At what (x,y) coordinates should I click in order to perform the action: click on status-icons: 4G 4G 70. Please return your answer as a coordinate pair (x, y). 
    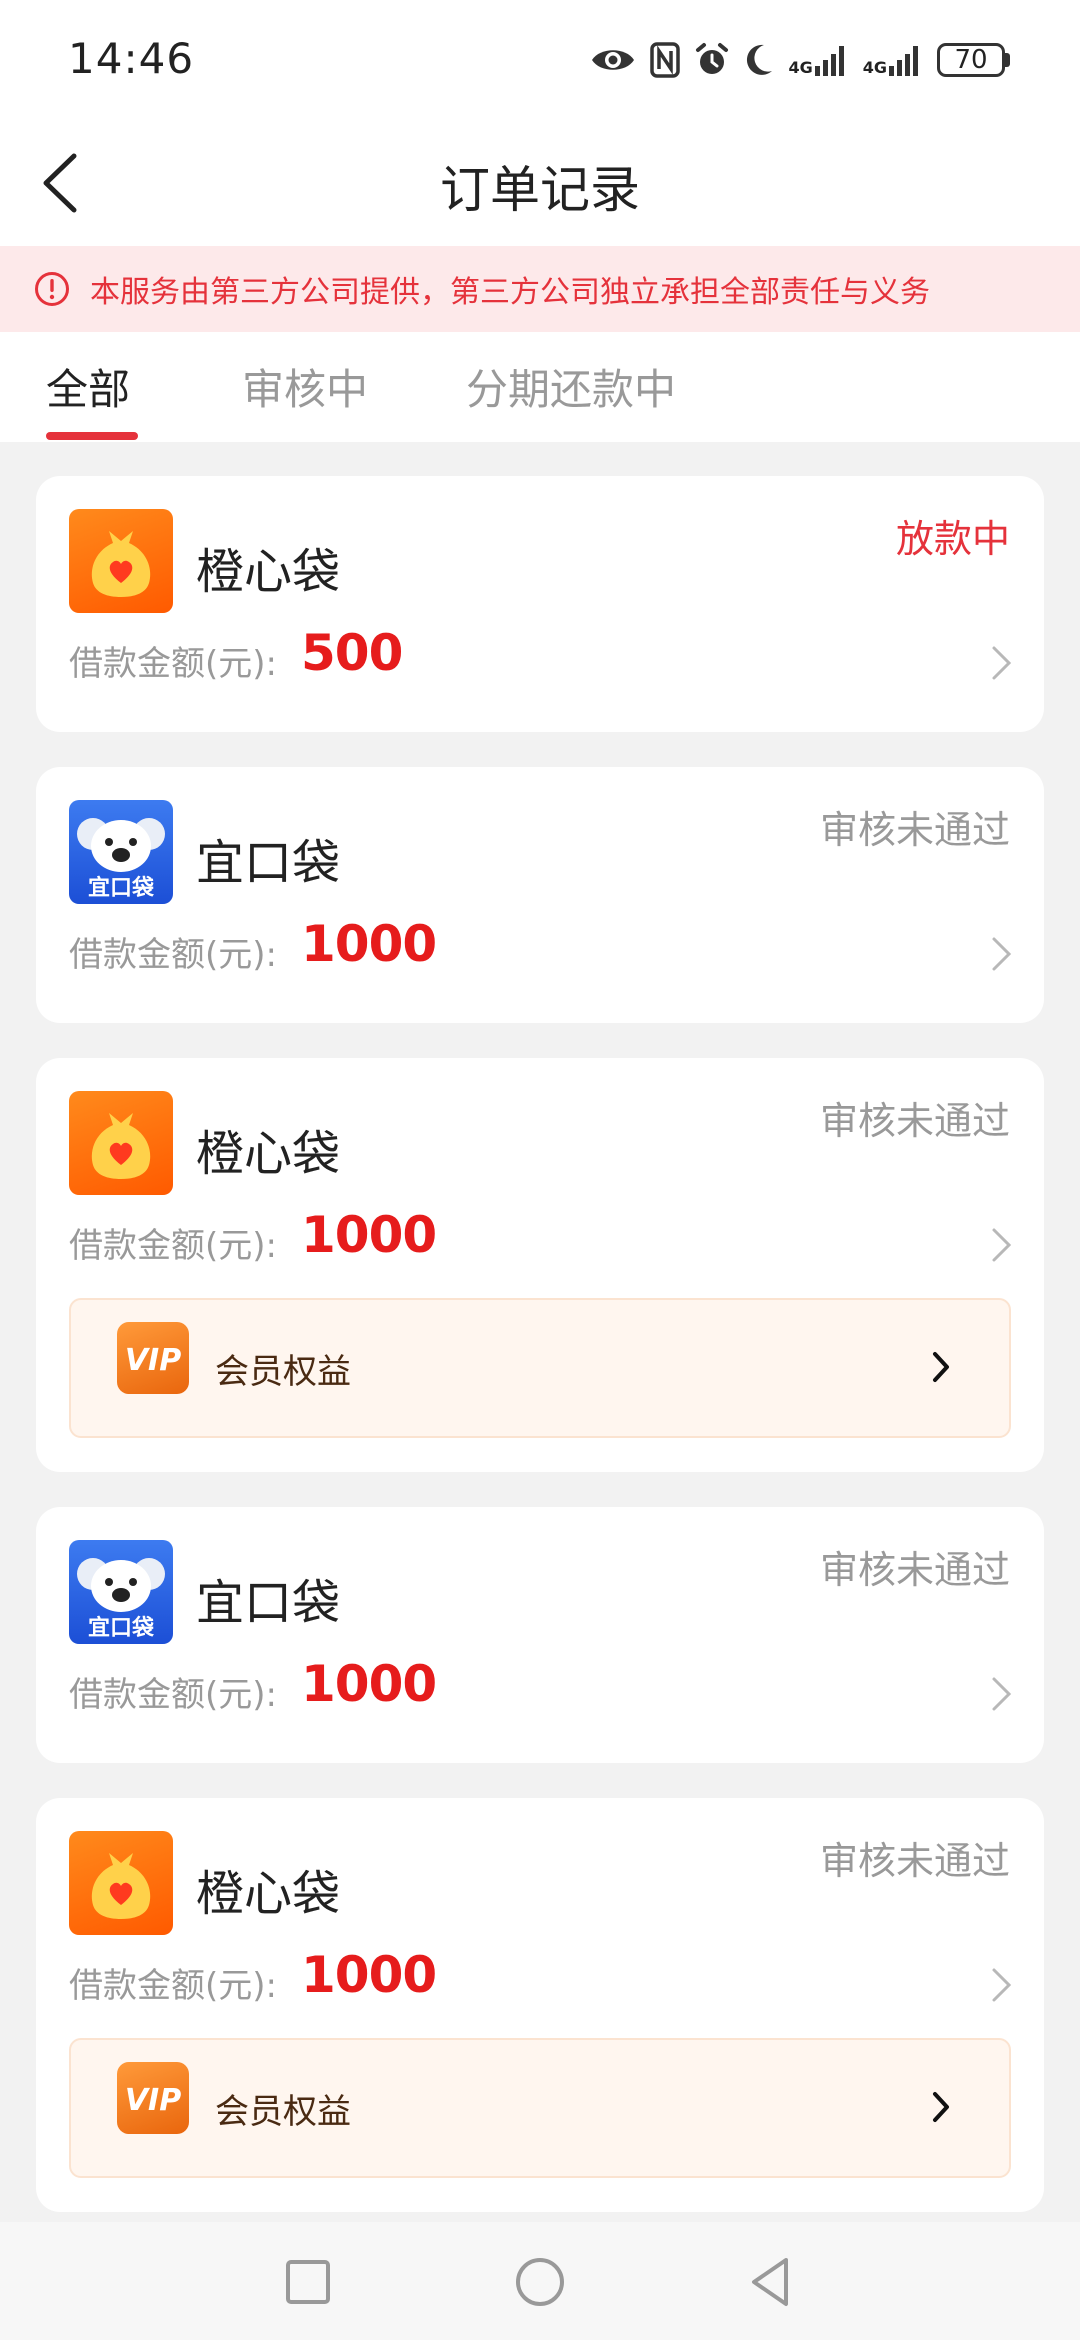
    Looking at the image, I should click on (800, 60).